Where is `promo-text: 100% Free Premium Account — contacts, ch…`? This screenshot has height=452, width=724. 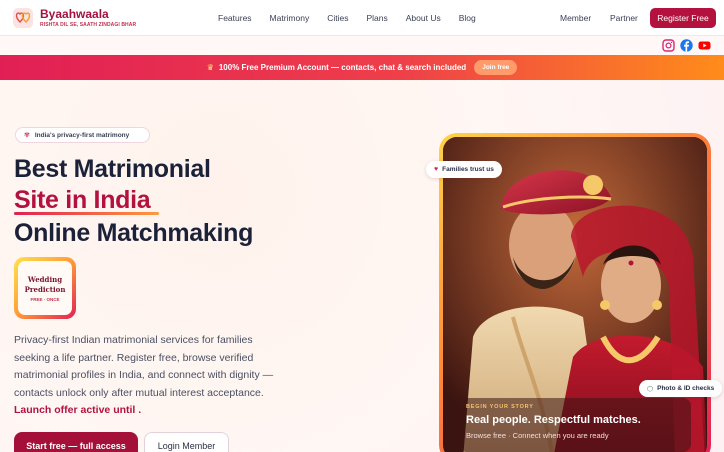 promo-text: 100% Free Premium Account — contacts, ch… is located at coordinates (342, 67).